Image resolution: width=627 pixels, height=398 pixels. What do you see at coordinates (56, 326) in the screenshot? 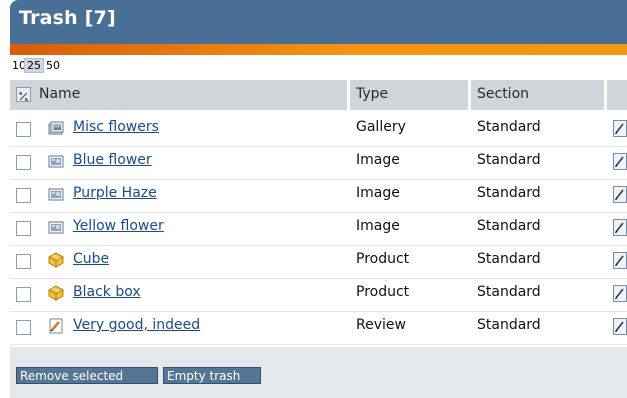
I see `review-icon` at bounding box center [56, 326].